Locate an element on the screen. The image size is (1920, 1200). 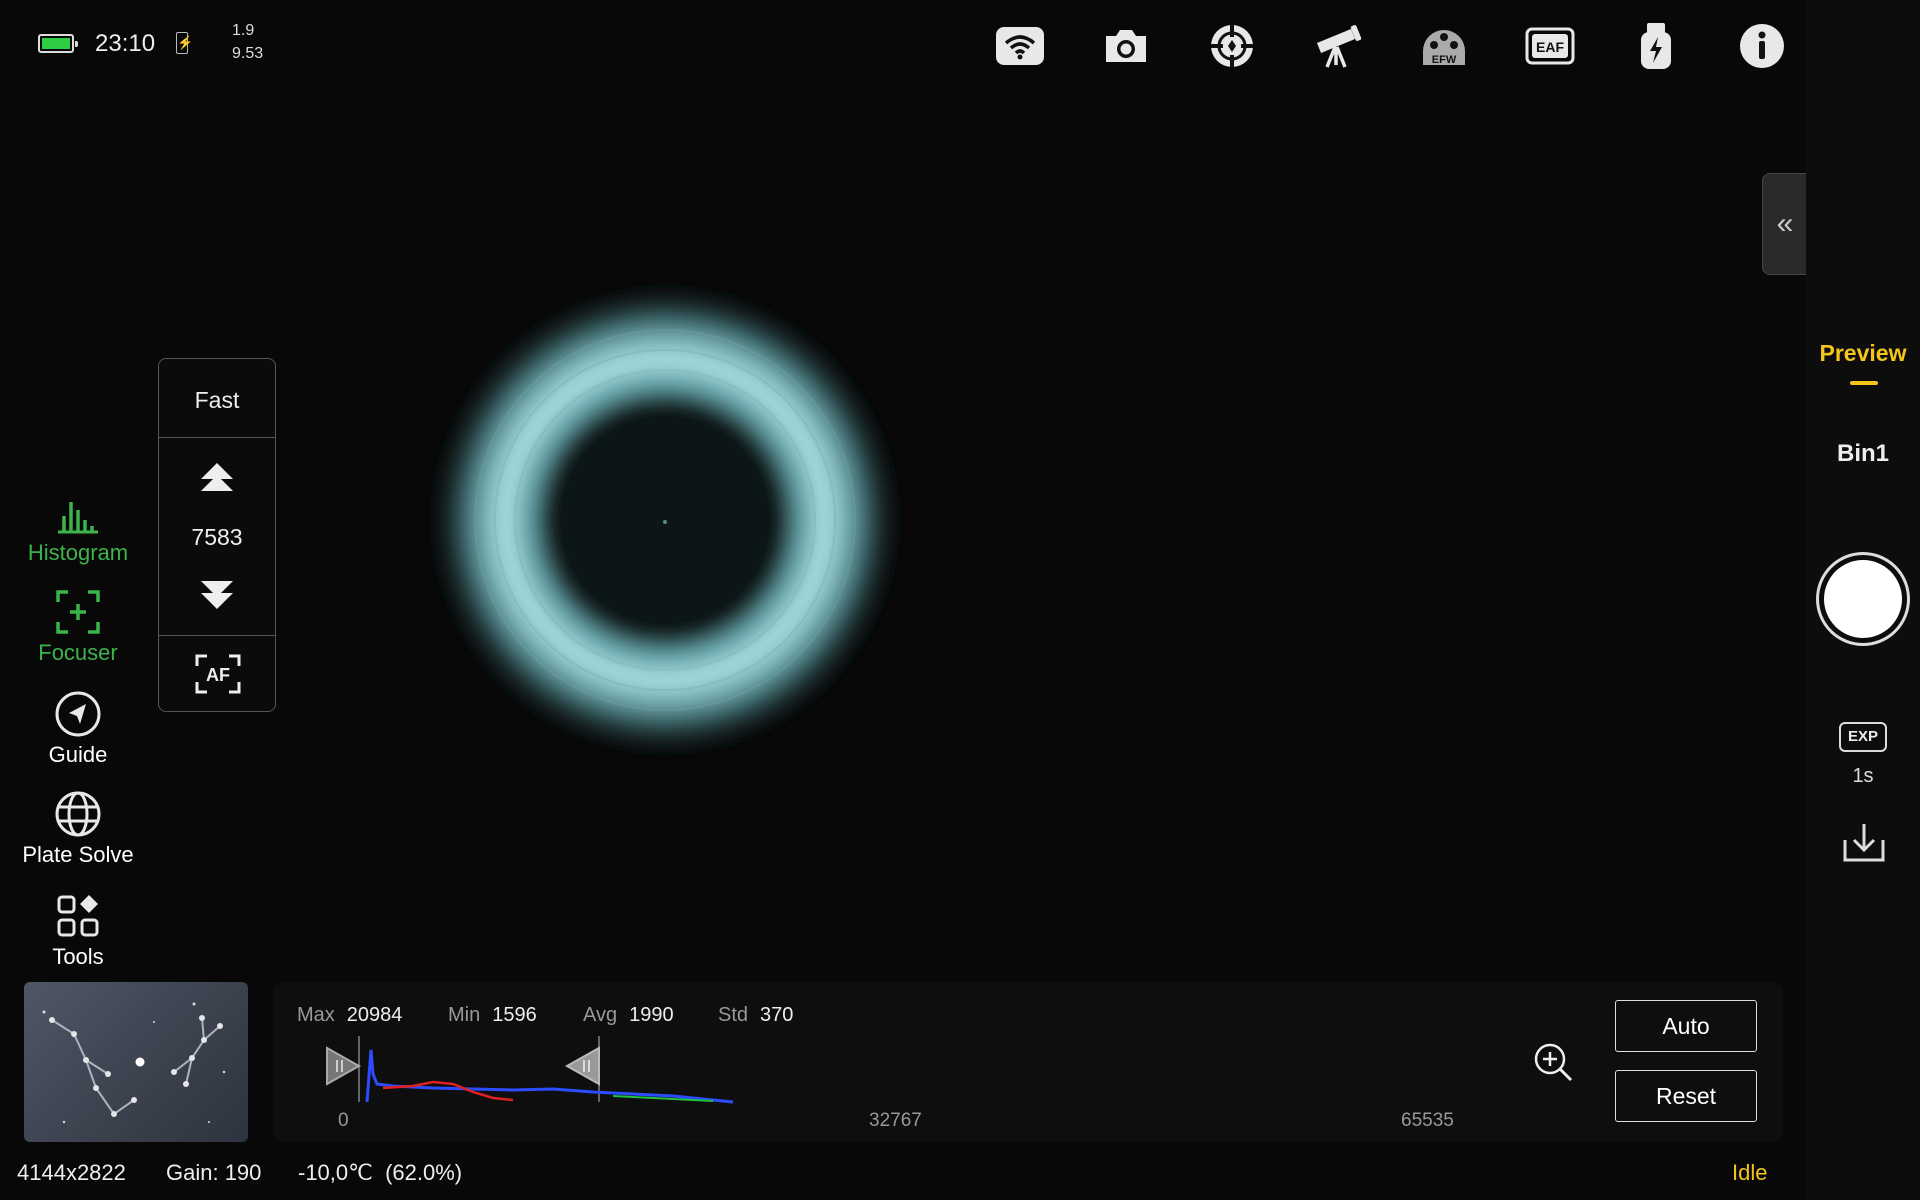
blue-channel-curve is located at coordinates (549, 1076).